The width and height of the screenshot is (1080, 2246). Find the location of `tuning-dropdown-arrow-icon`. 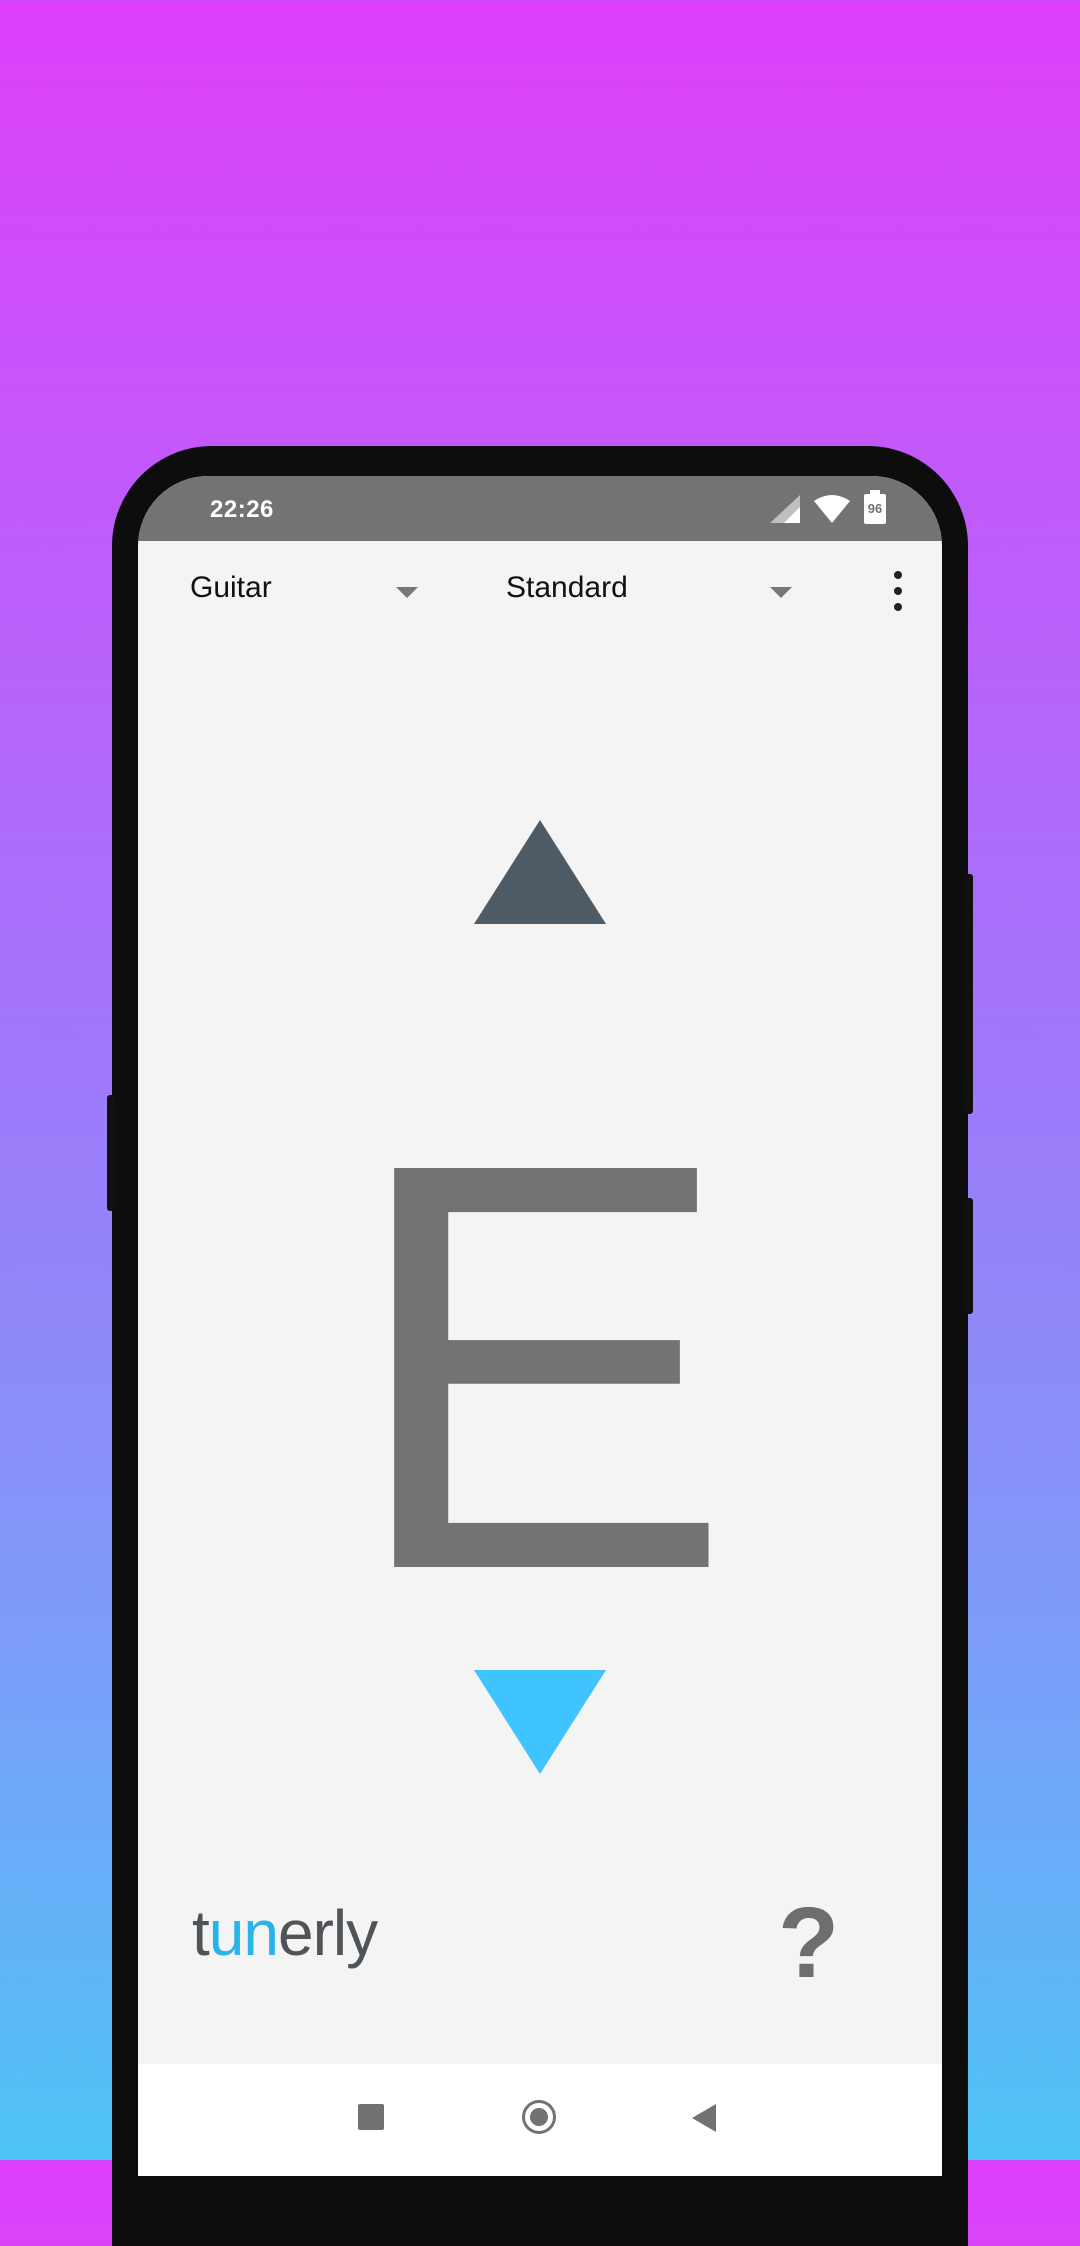

tuning-dropdown-arrow-icon is located at coordinates (781, 592).